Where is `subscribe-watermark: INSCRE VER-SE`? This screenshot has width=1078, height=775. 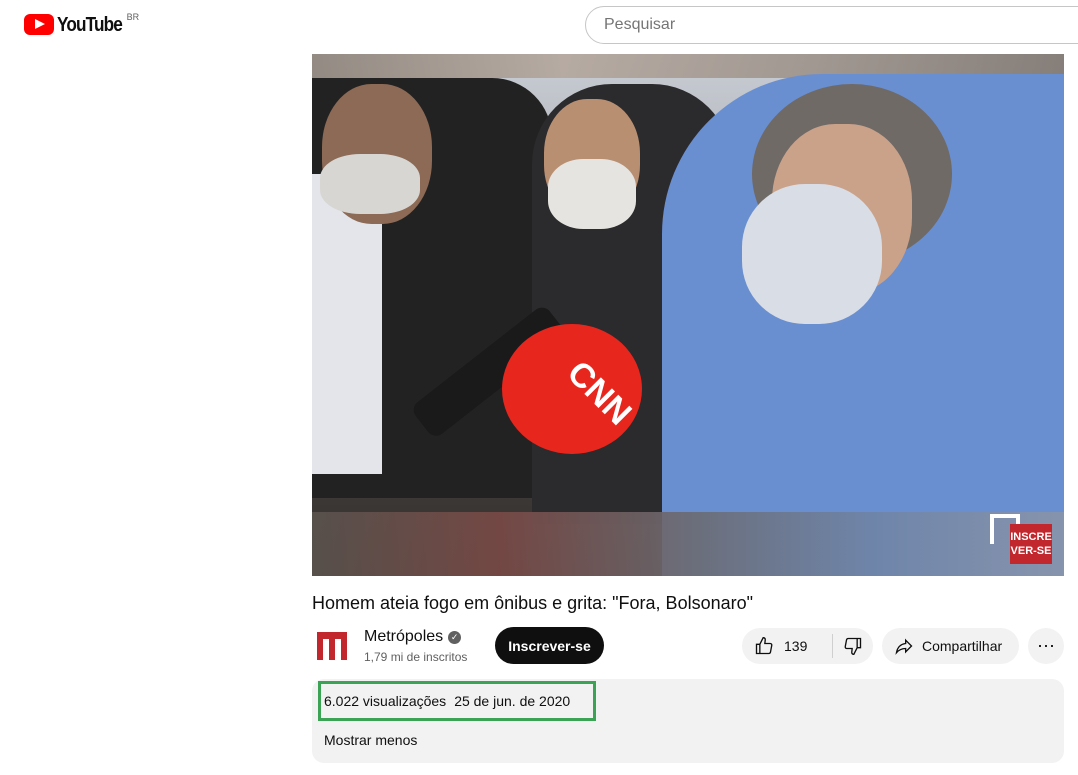
subscribe-watermark: INSCRE VER-SE is located at coordinates (1021, 539).